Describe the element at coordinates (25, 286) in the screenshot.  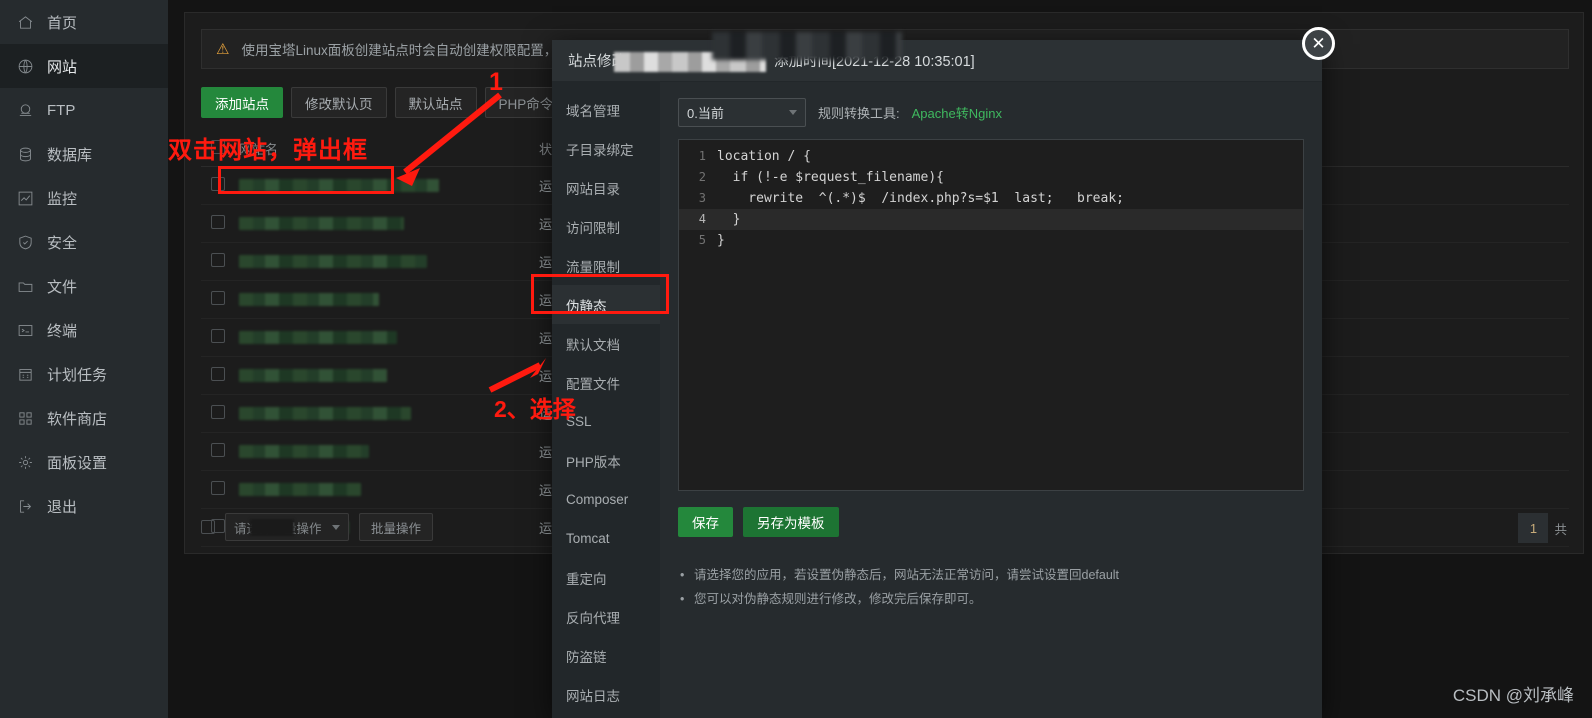
I see `folder-icon` at that location.